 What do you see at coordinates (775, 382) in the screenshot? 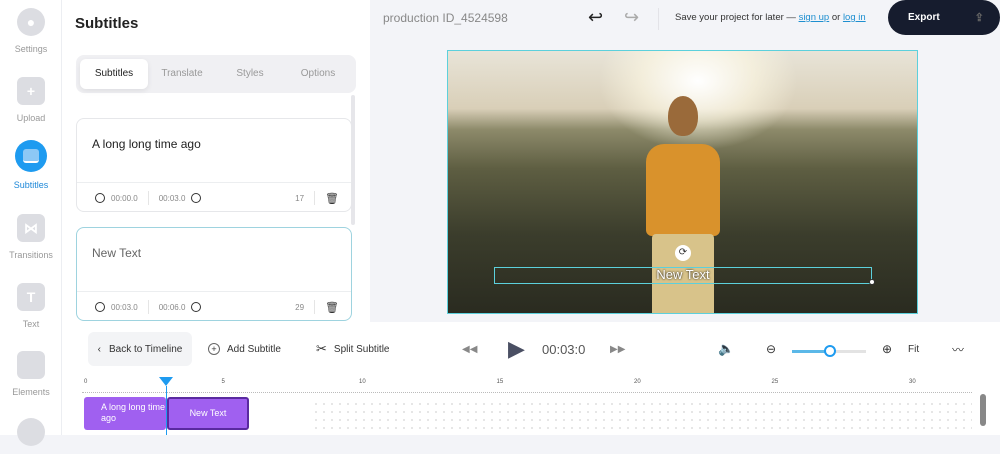
I see `ruler-tick: 25` at bounding box center [775, 382].